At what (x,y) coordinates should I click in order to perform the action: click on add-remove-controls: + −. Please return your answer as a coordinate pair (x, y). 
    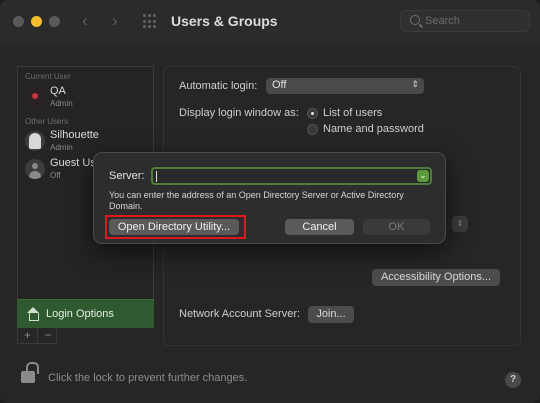
    Looking at the image, I should click on (37, 336).